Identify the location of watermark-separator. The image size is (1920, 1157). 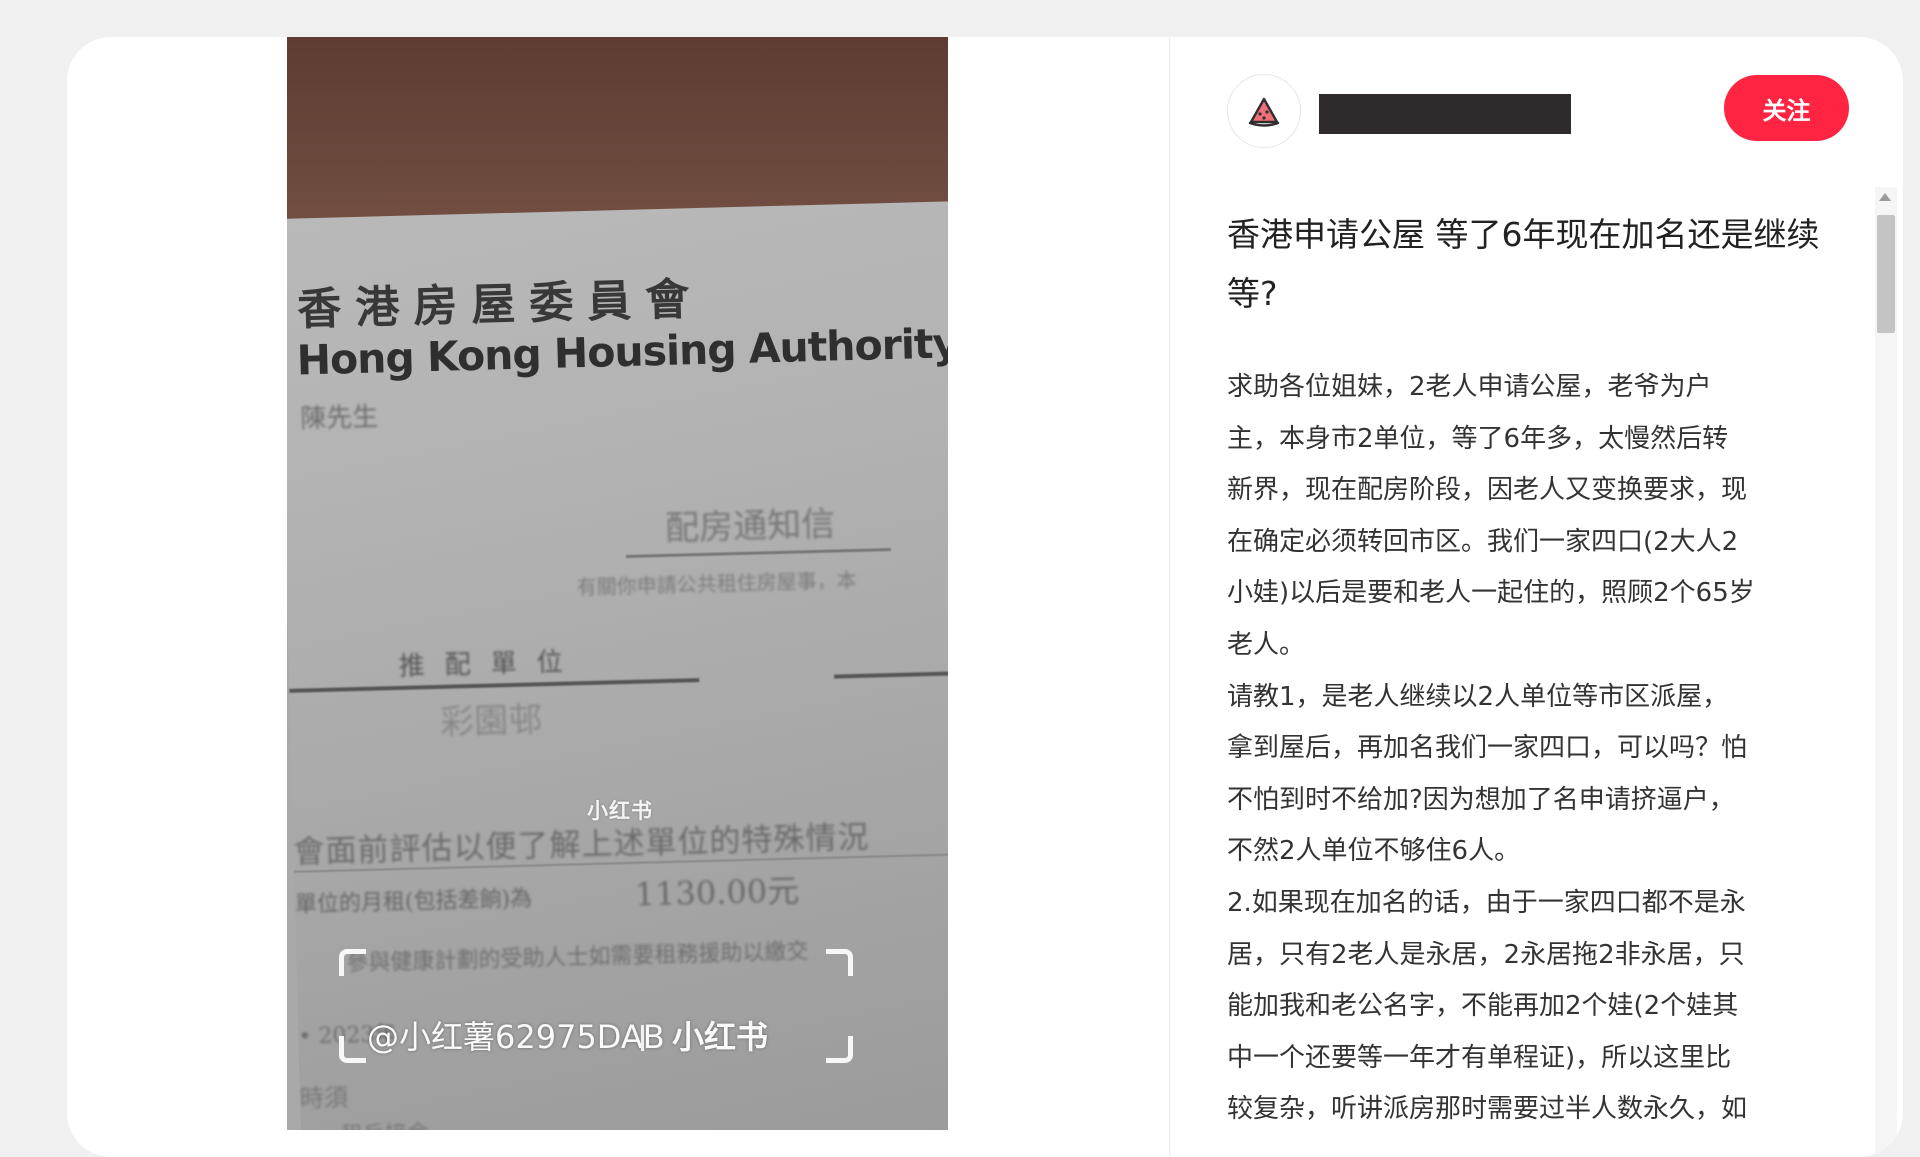
(642, 1038).